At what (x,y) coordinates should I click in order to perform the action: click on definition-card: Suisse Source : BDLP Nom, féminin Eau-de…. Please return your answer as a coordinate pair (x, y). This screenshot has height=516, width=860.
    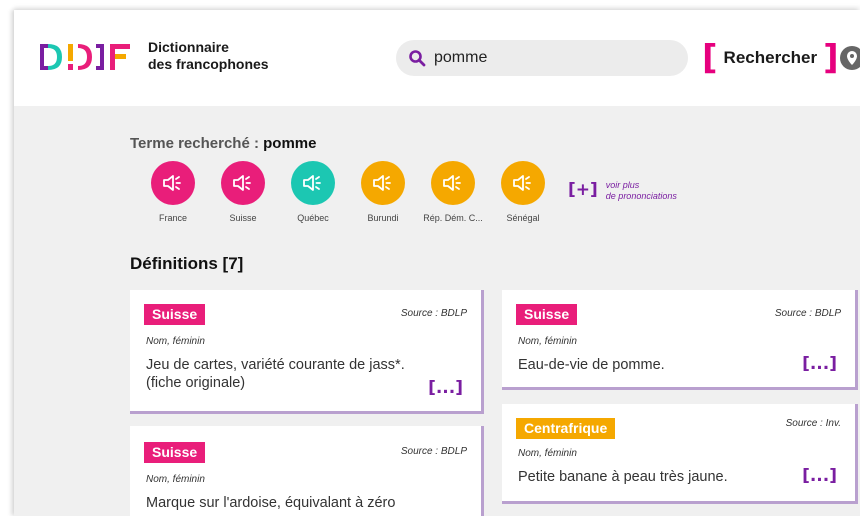
    Looking at the image, I should click on (680, 340).